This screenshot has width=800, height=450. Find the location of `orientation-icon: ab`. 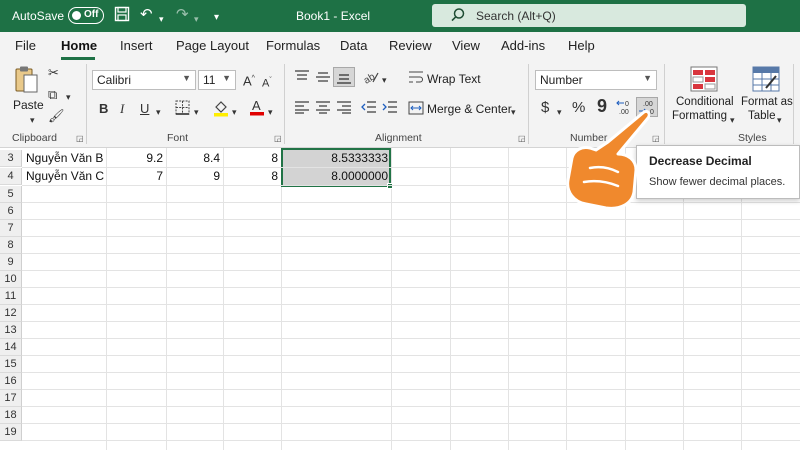

orientation-icon: ab is located at coordinates (371, 79).